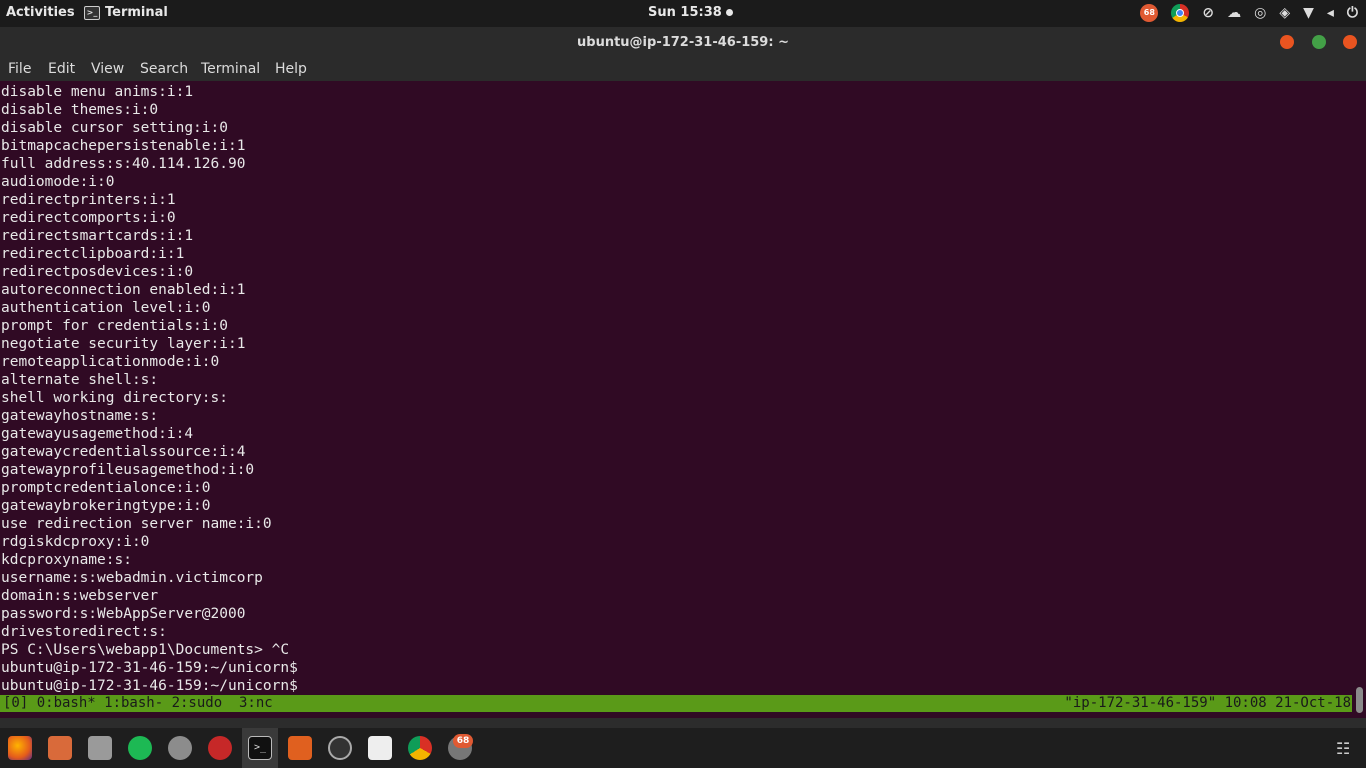 This screenshot has height=768, width=1366. I want to click on clock-text: Sun 15:38, so click(685, 12).